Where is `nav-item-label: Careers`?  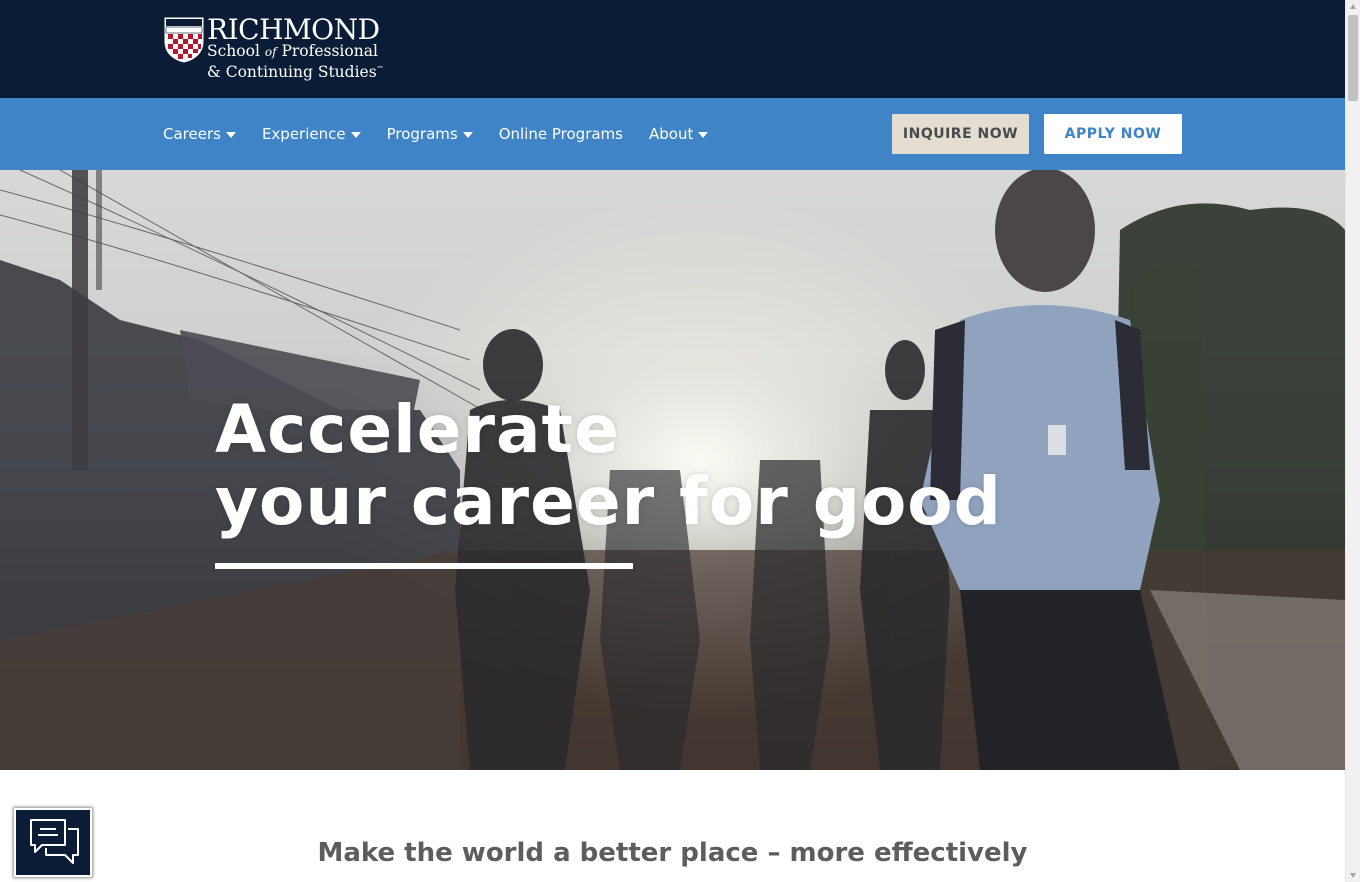
nav-item-label: Careers is located at coordinates (192, 134).